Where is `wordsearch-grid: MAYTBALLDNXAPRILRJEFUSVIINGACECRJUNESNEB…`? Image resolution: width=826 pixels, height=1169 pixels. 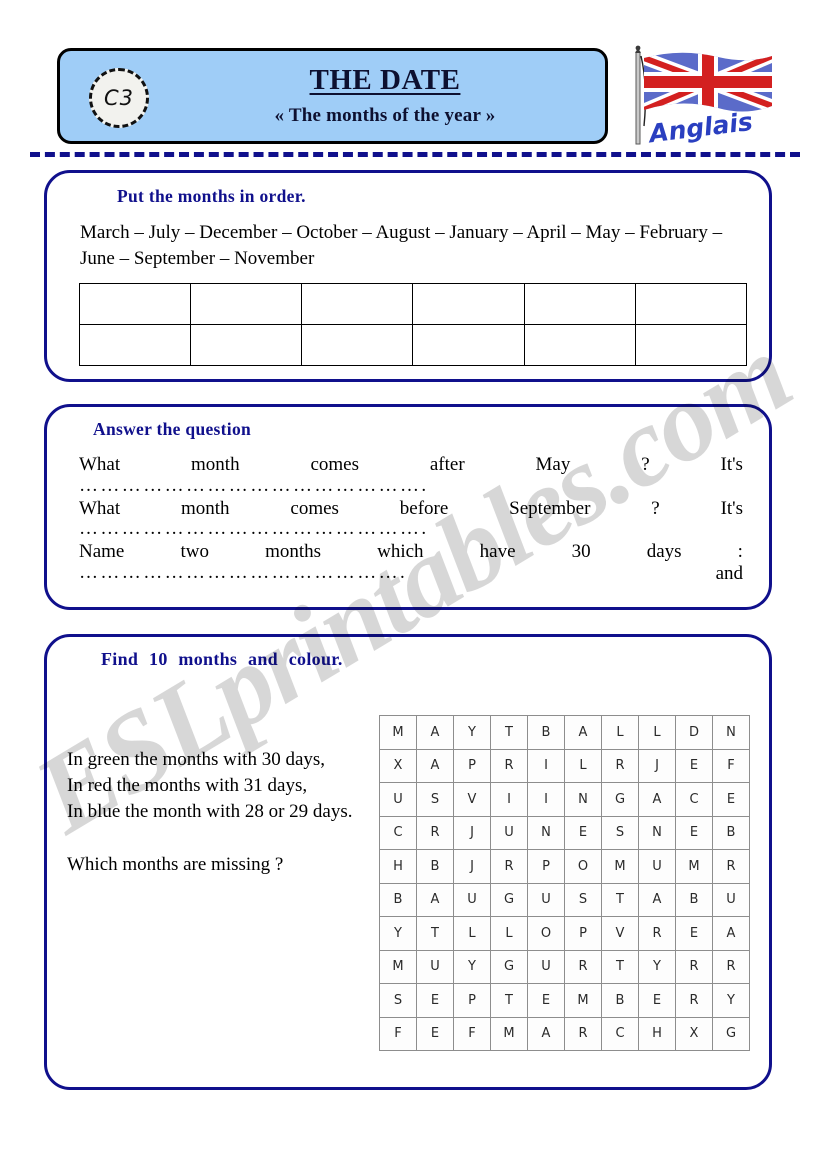 wordsearch-grid: MAYTBALLDNXAPRILRJEFUSVIINGACECRJUNESNEB… is located at coordinates (564, 883).